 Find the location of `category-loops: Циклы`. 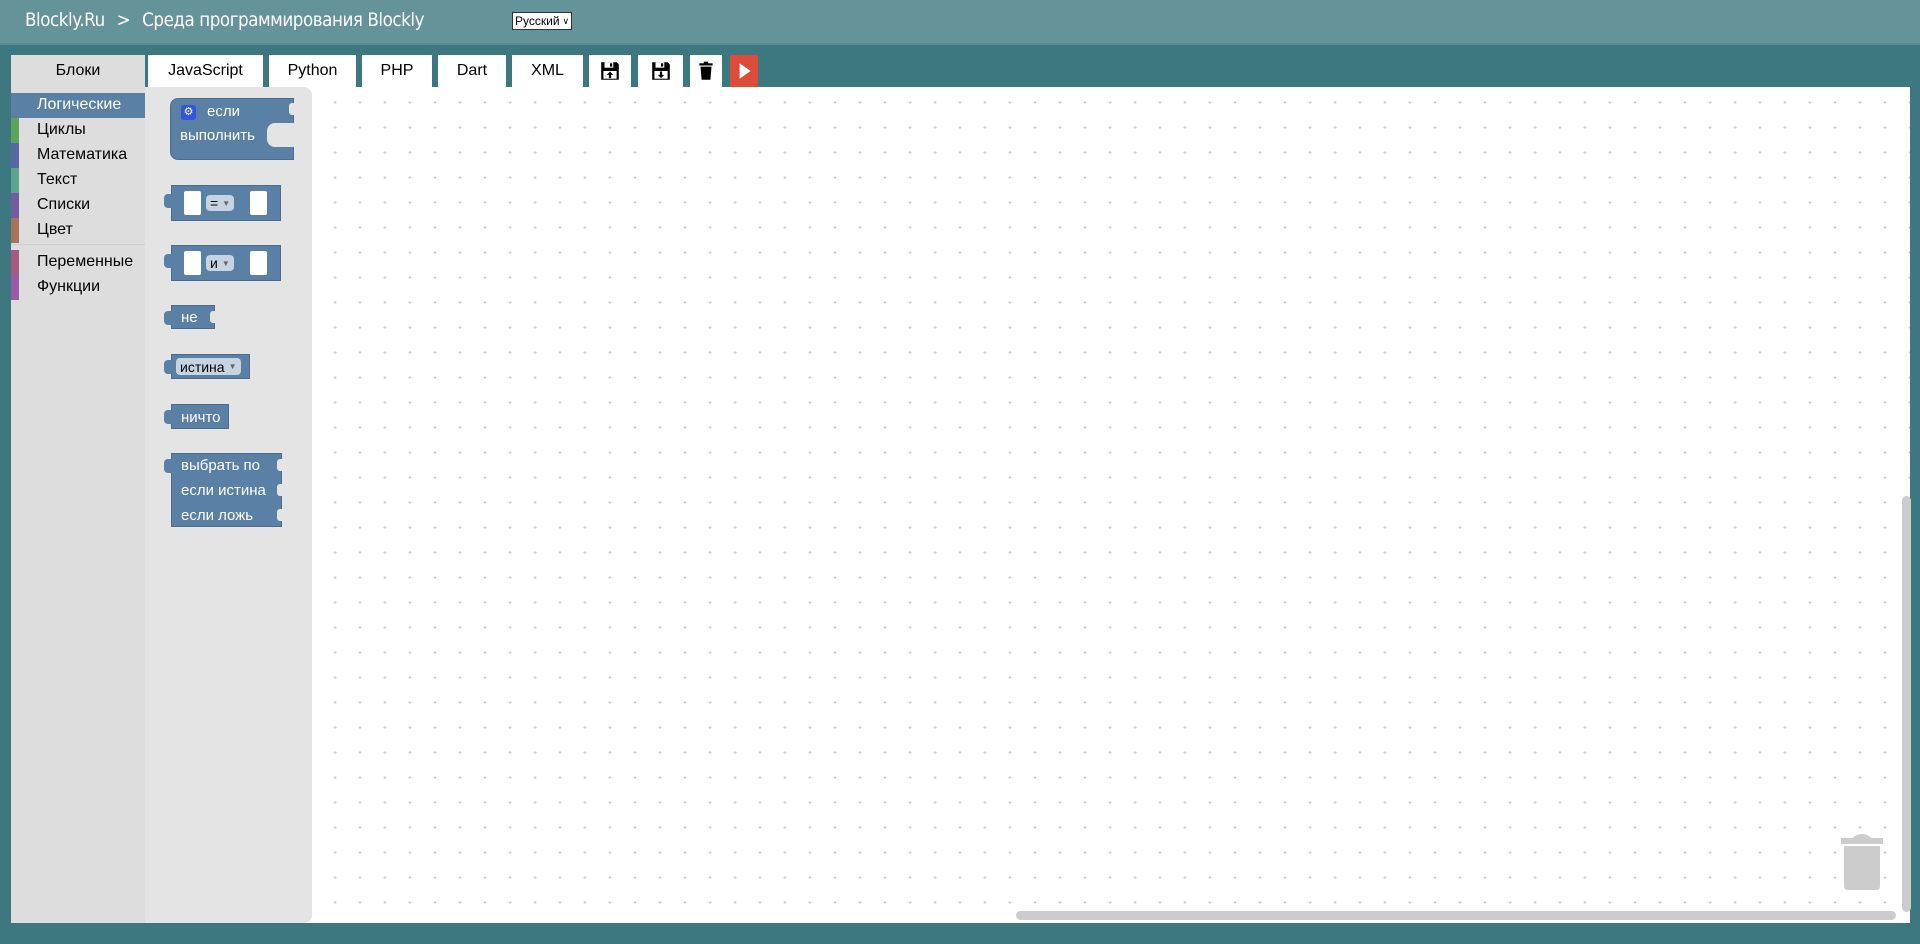

category-loops: Циклы is located at coordinates (78, 130).